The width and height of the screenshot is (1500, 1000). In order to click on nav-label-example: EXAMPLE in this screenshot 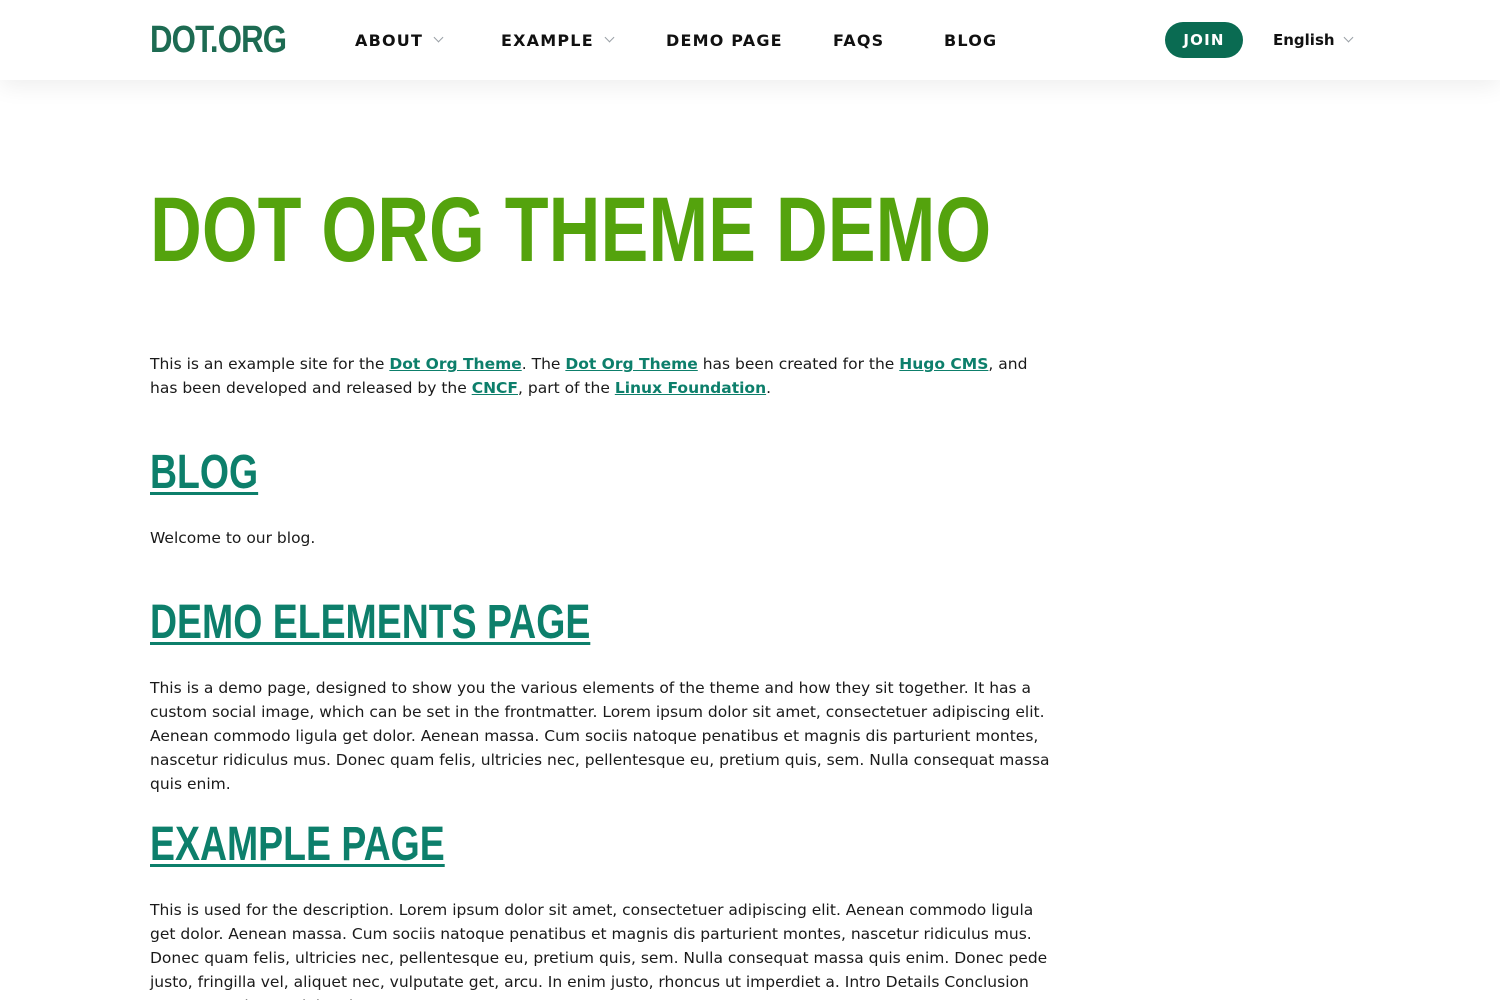, I will do `click(547, 40)`.